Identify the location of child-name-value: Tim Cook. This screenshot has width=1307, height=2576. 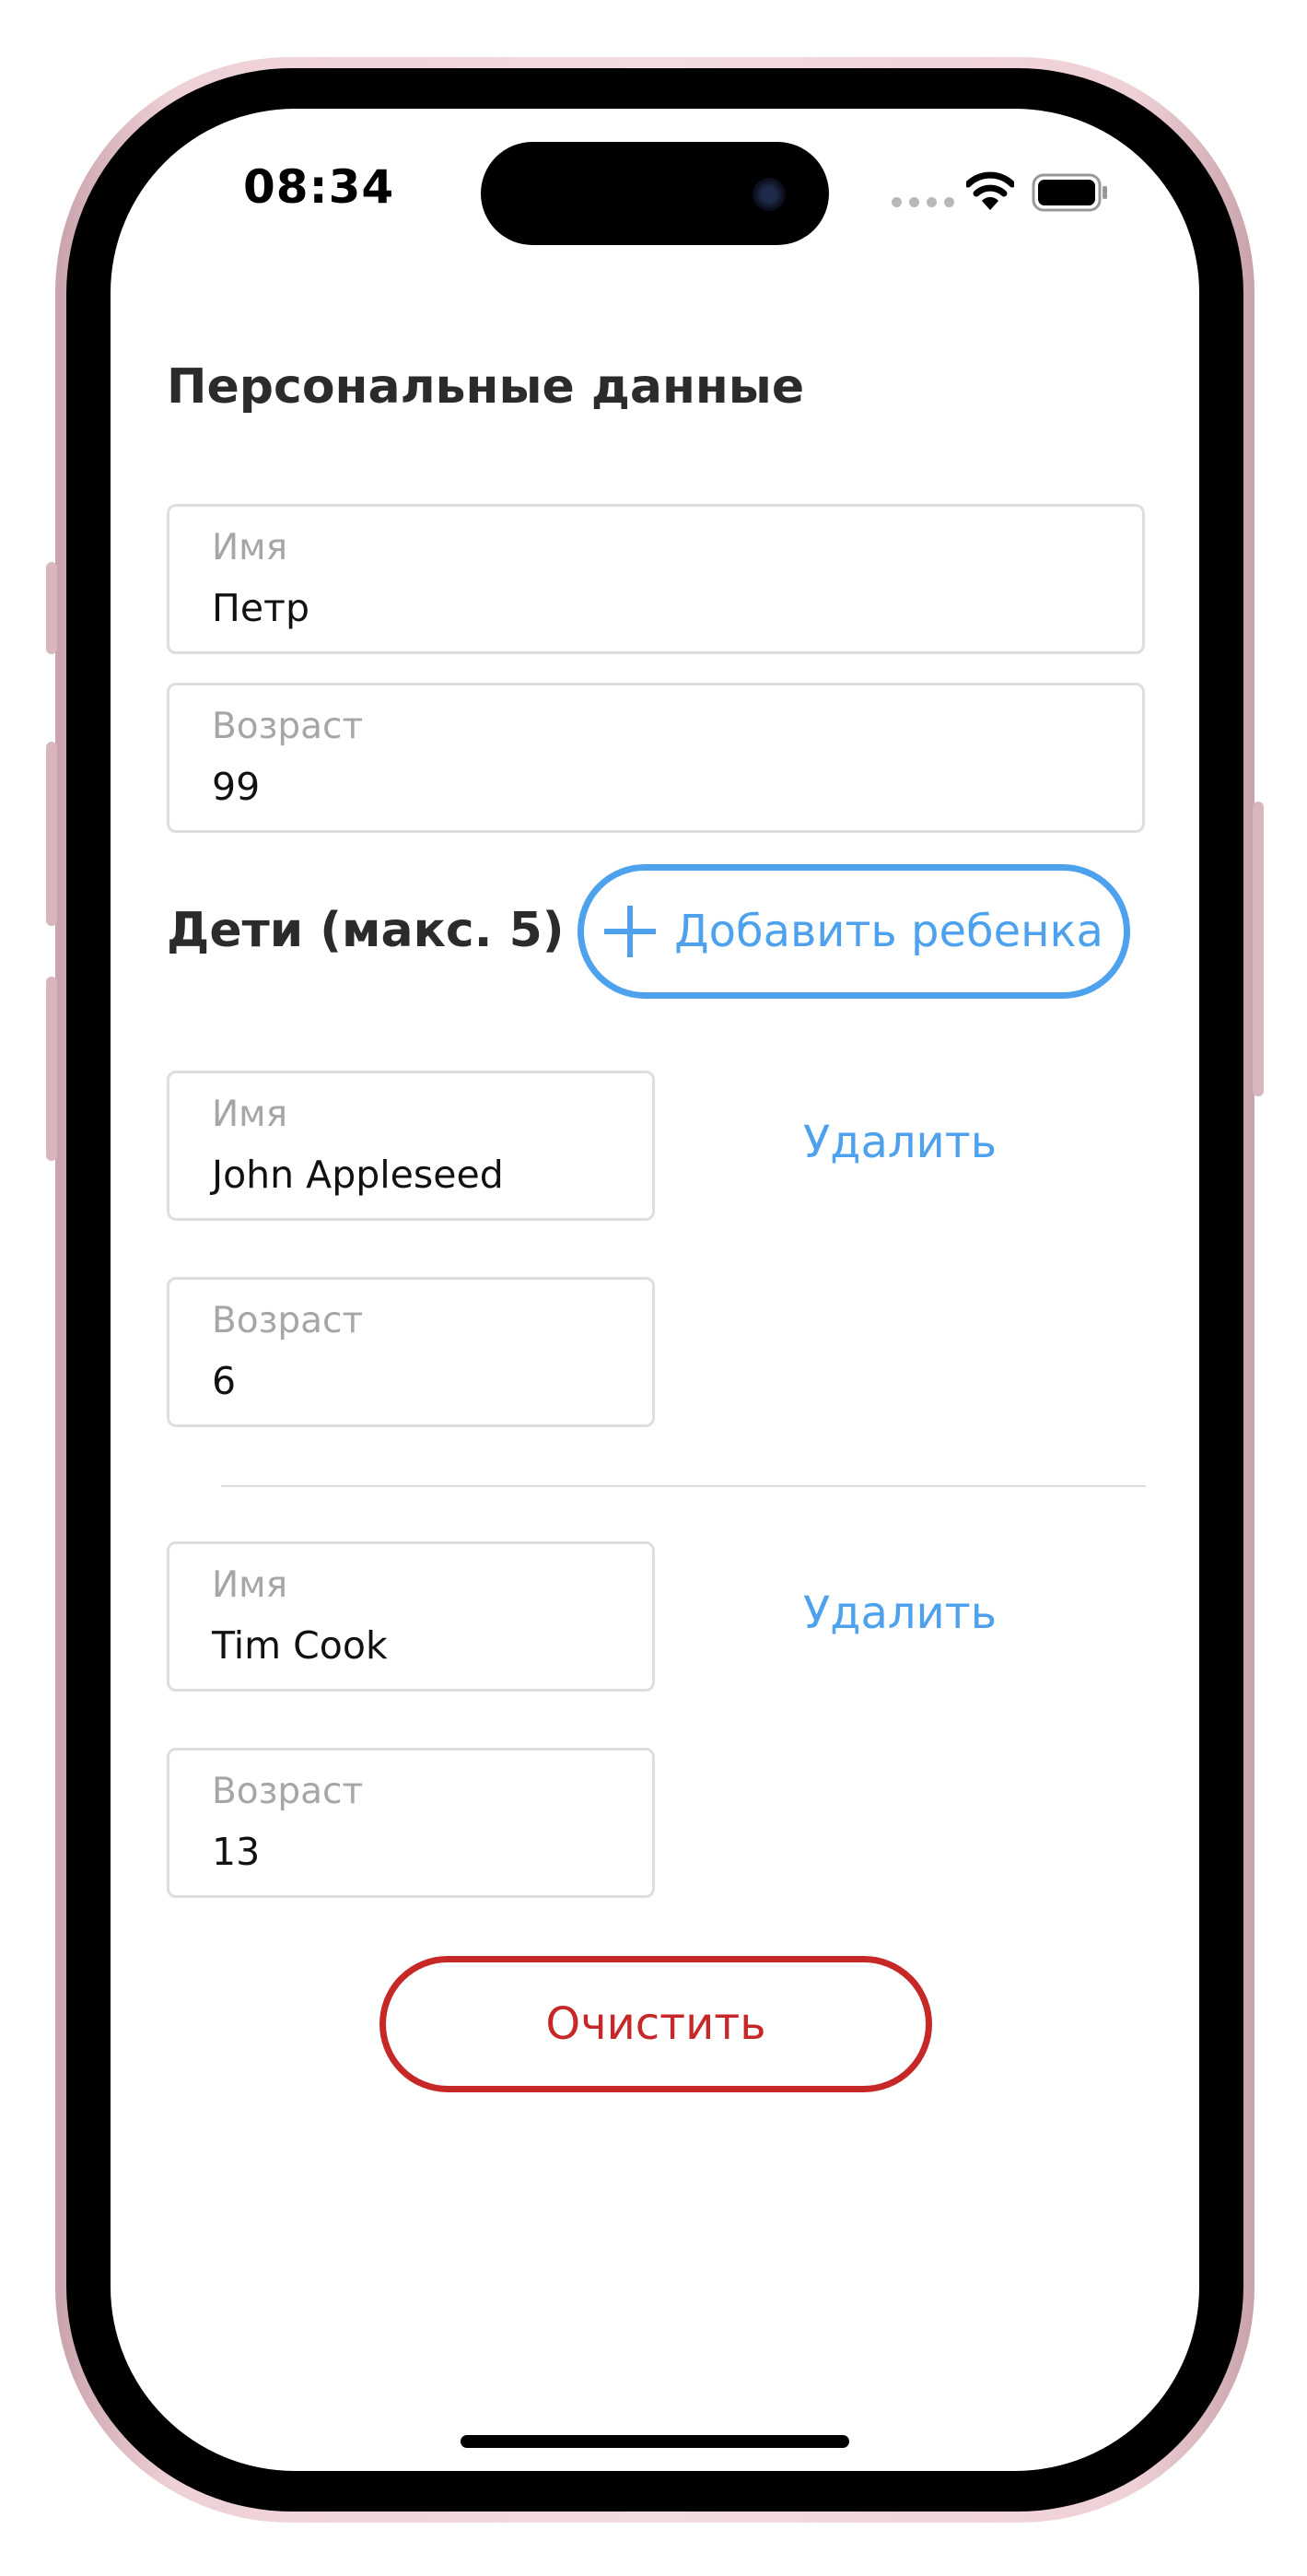
(300, 1645).